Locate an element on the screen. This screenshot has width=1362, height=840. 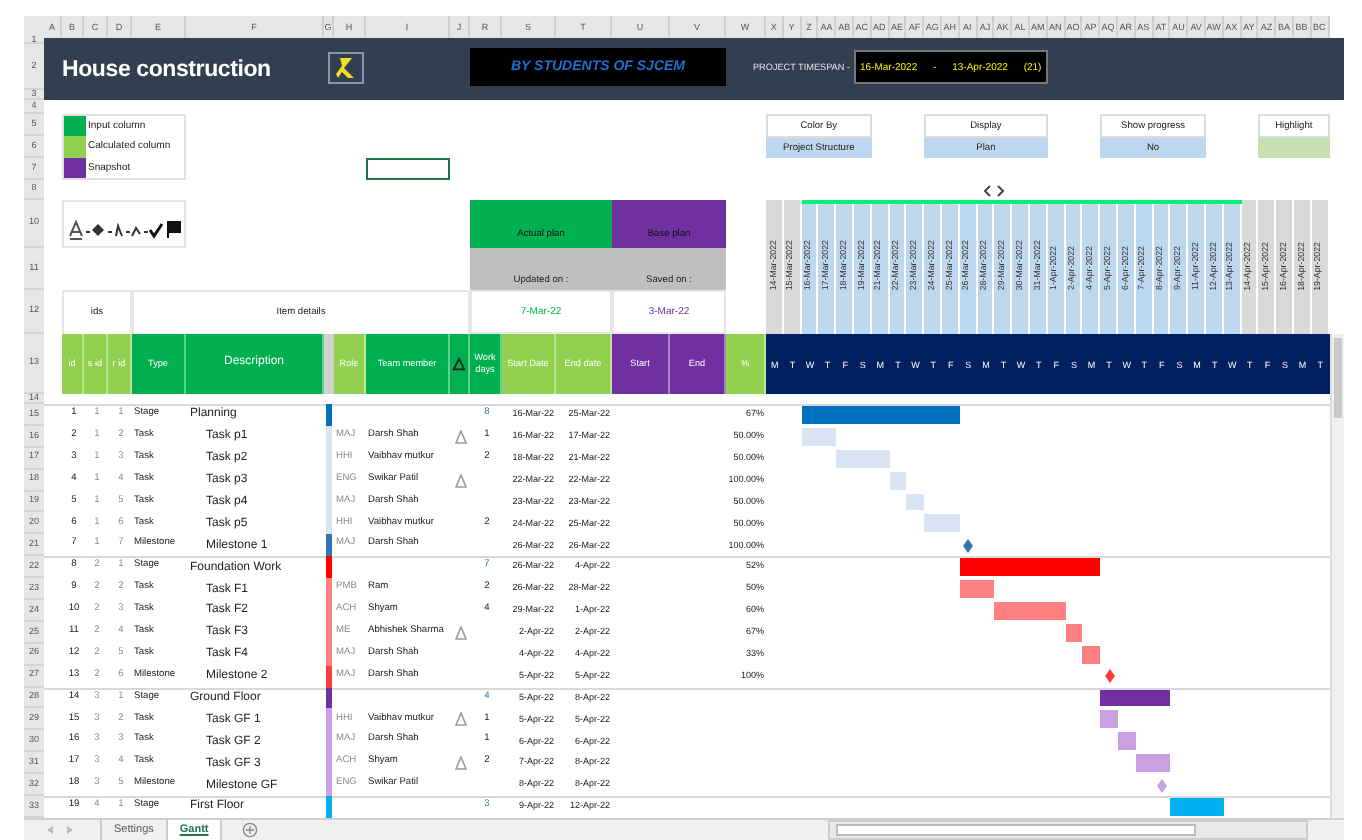
highlight-field is located at coordinates (1293, 148).